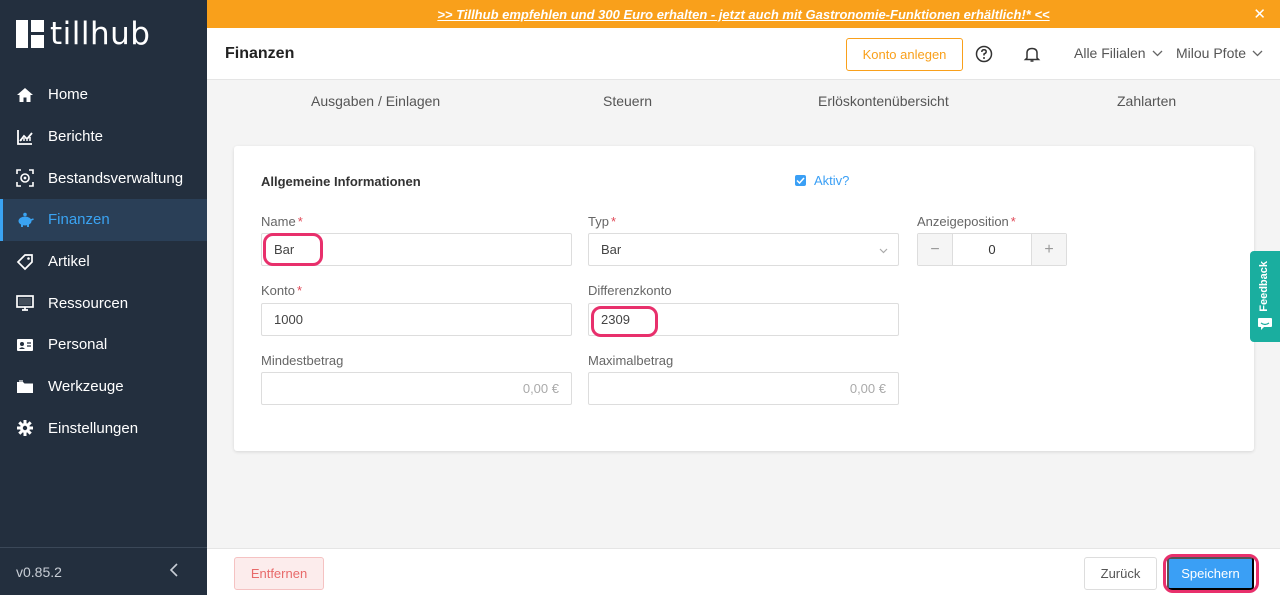 The width and height of the screenshot is (1280, 595). Describe the element at coordinates (1211, 53) in the screenshot. I see `user-select-label: Milou Pfote` at that location.